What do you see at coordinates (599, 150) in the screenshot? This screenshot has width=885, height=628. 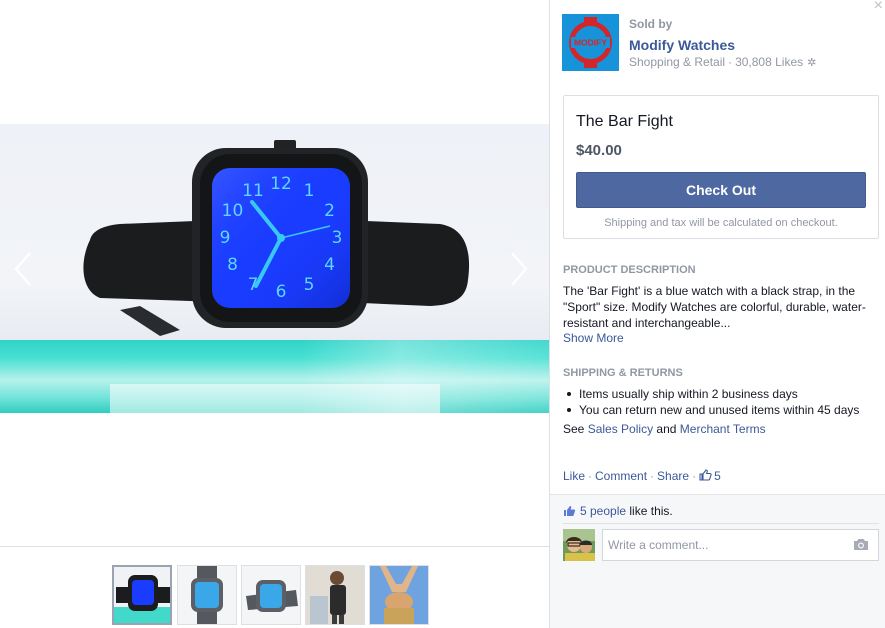 I see `product-price: $40.00` at bounding box center [599, 150].